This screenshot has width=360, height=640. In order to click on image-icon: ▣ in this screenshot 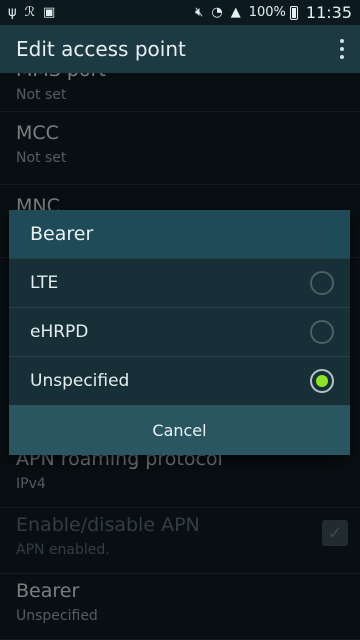, I will do `click(49, 12)`.